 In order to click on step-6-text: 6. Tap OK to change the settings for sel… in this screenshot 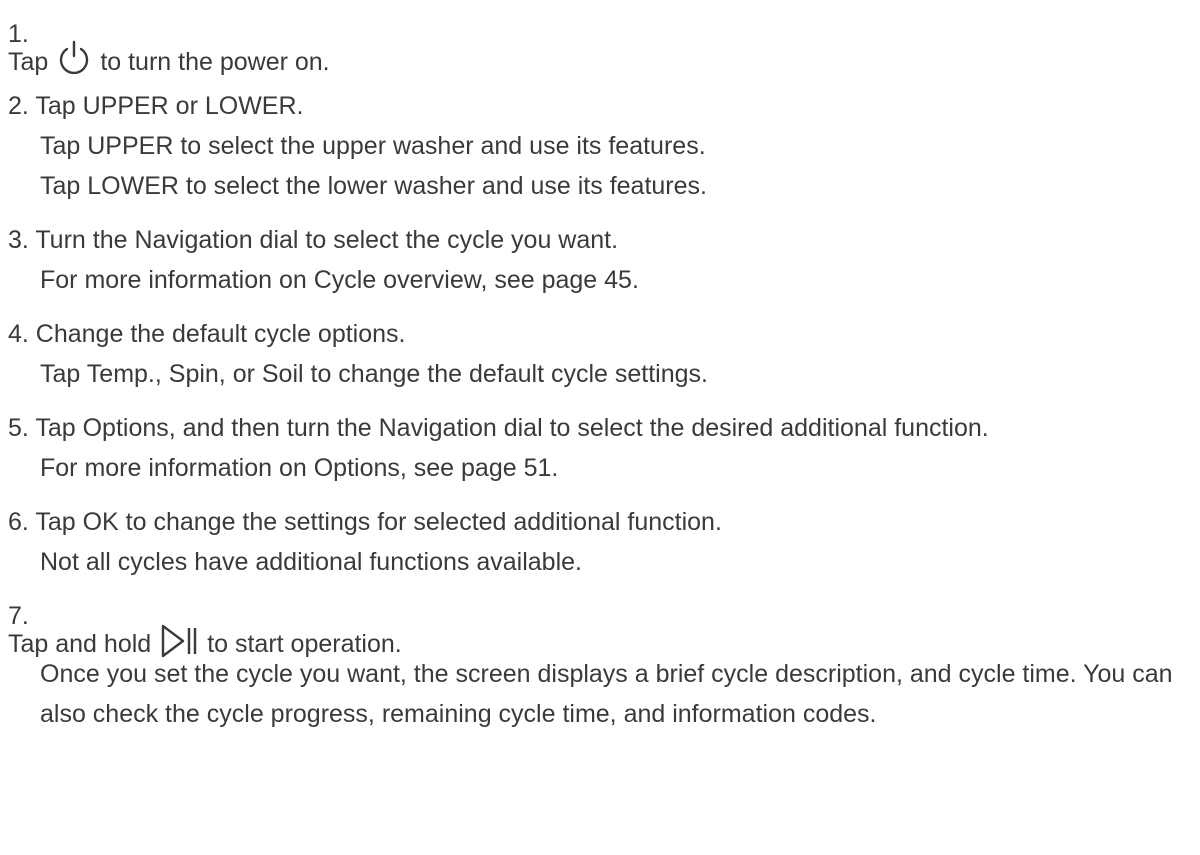, I will do `click(365, 522)`.